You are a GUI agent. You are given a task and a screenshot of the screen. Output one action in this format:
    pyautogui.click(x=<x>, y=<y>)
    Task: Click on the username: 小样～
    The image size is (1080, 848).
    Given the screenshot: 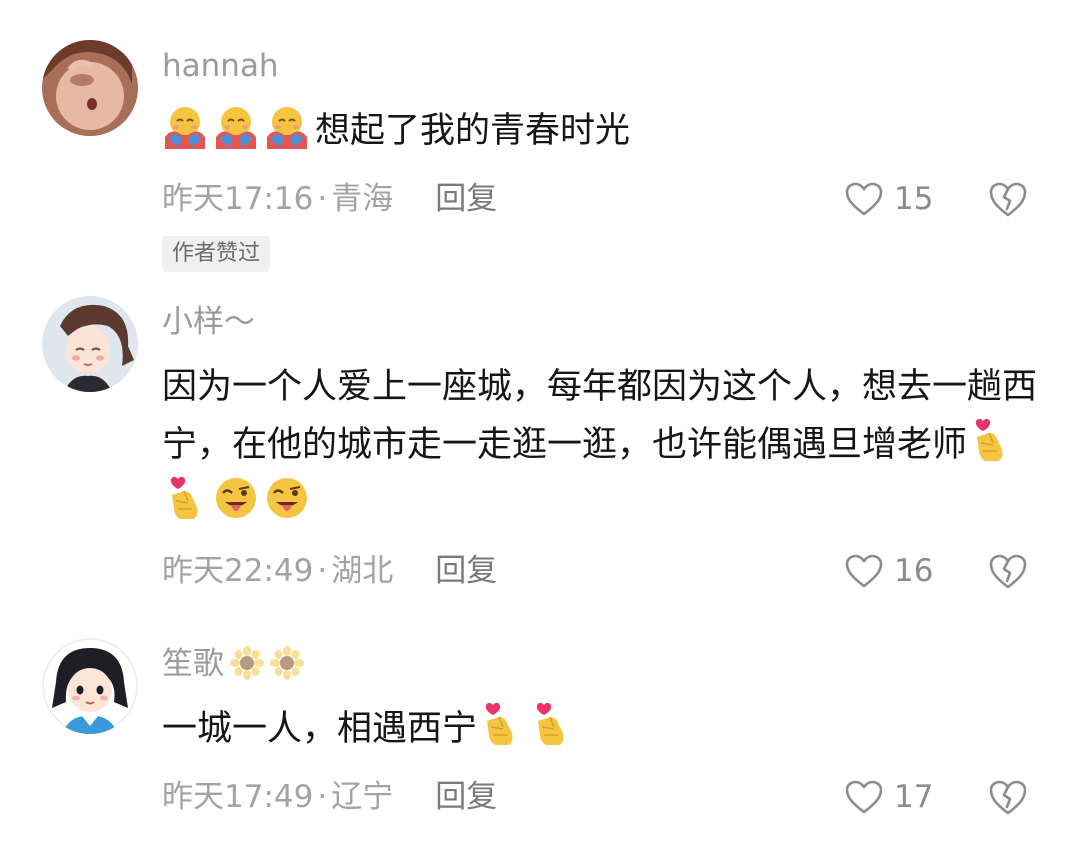 What is the action you would take?
    pyautogui.click(x=602, y=322)
    